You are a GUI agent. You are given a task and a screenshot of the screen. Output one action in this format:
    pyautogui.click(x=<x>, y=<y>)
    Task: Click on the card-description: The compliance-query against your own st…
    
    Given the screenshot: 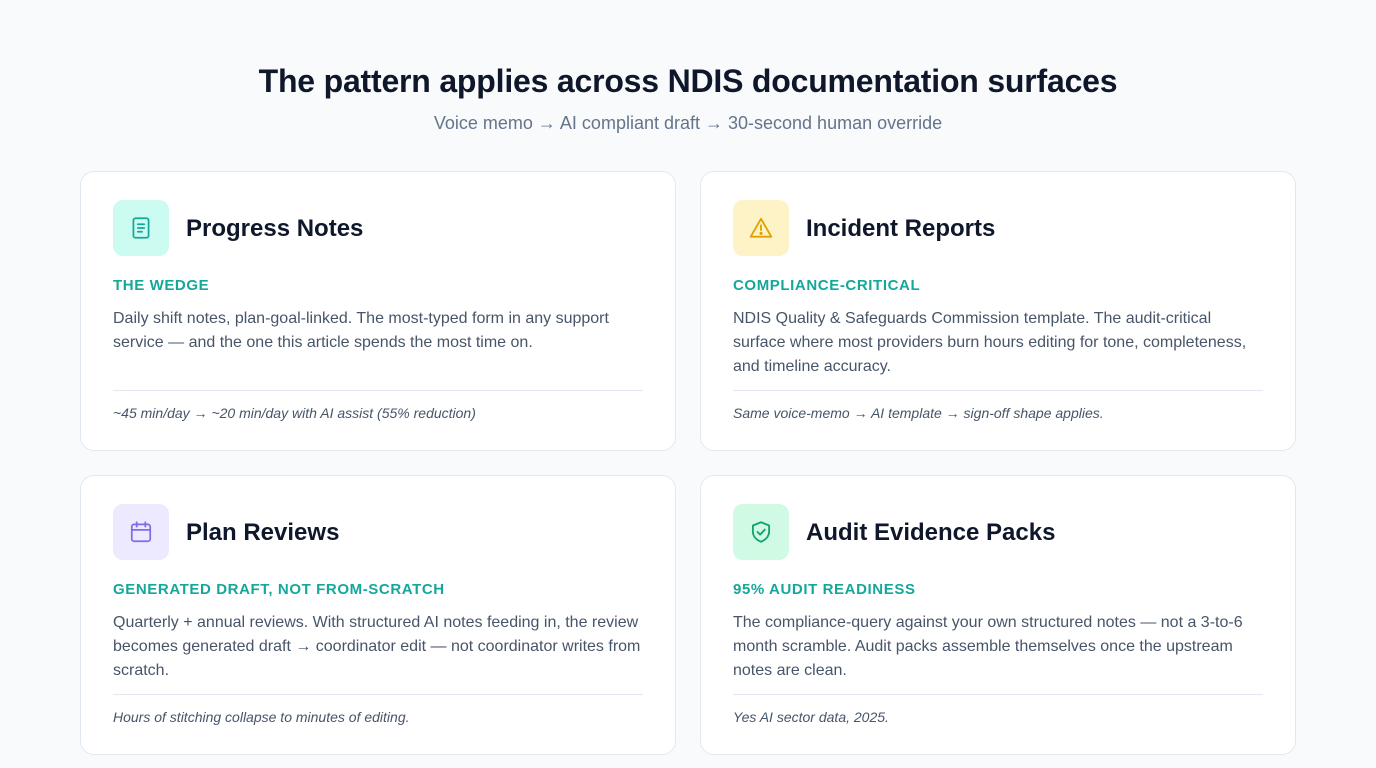 What is the action you would take?
    pyautogui.click(x=988, y=646)
    